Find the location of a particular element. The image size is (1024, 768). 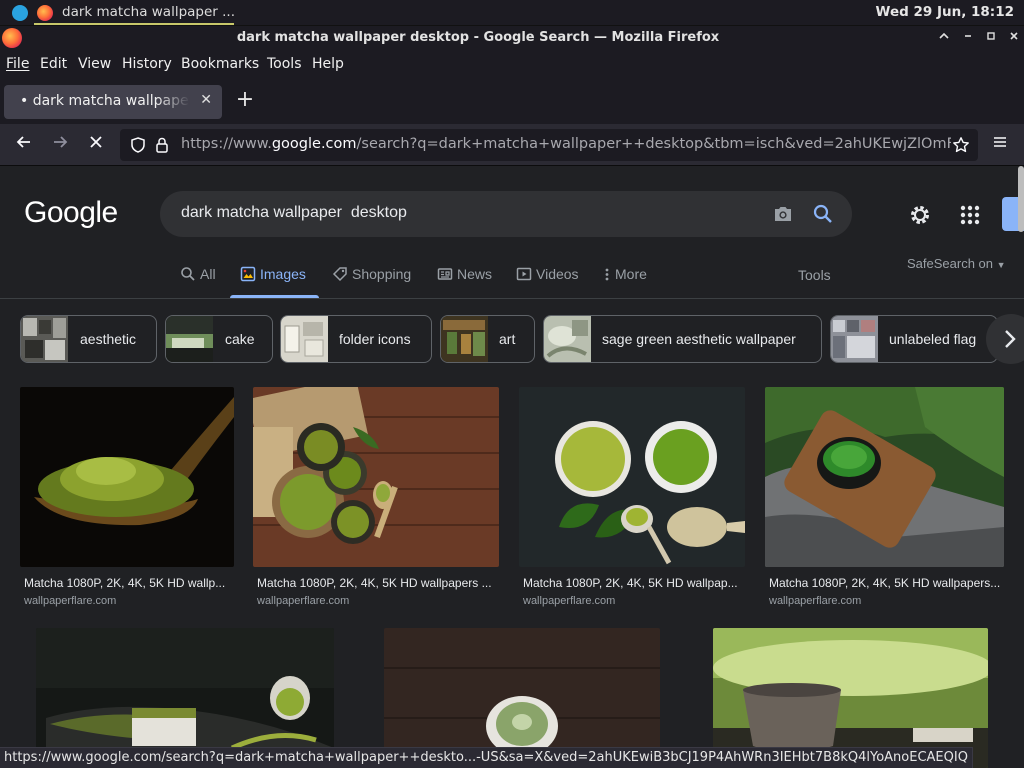

dropdown-caret-icon: ▼ is located at coordinates (1001, 265).